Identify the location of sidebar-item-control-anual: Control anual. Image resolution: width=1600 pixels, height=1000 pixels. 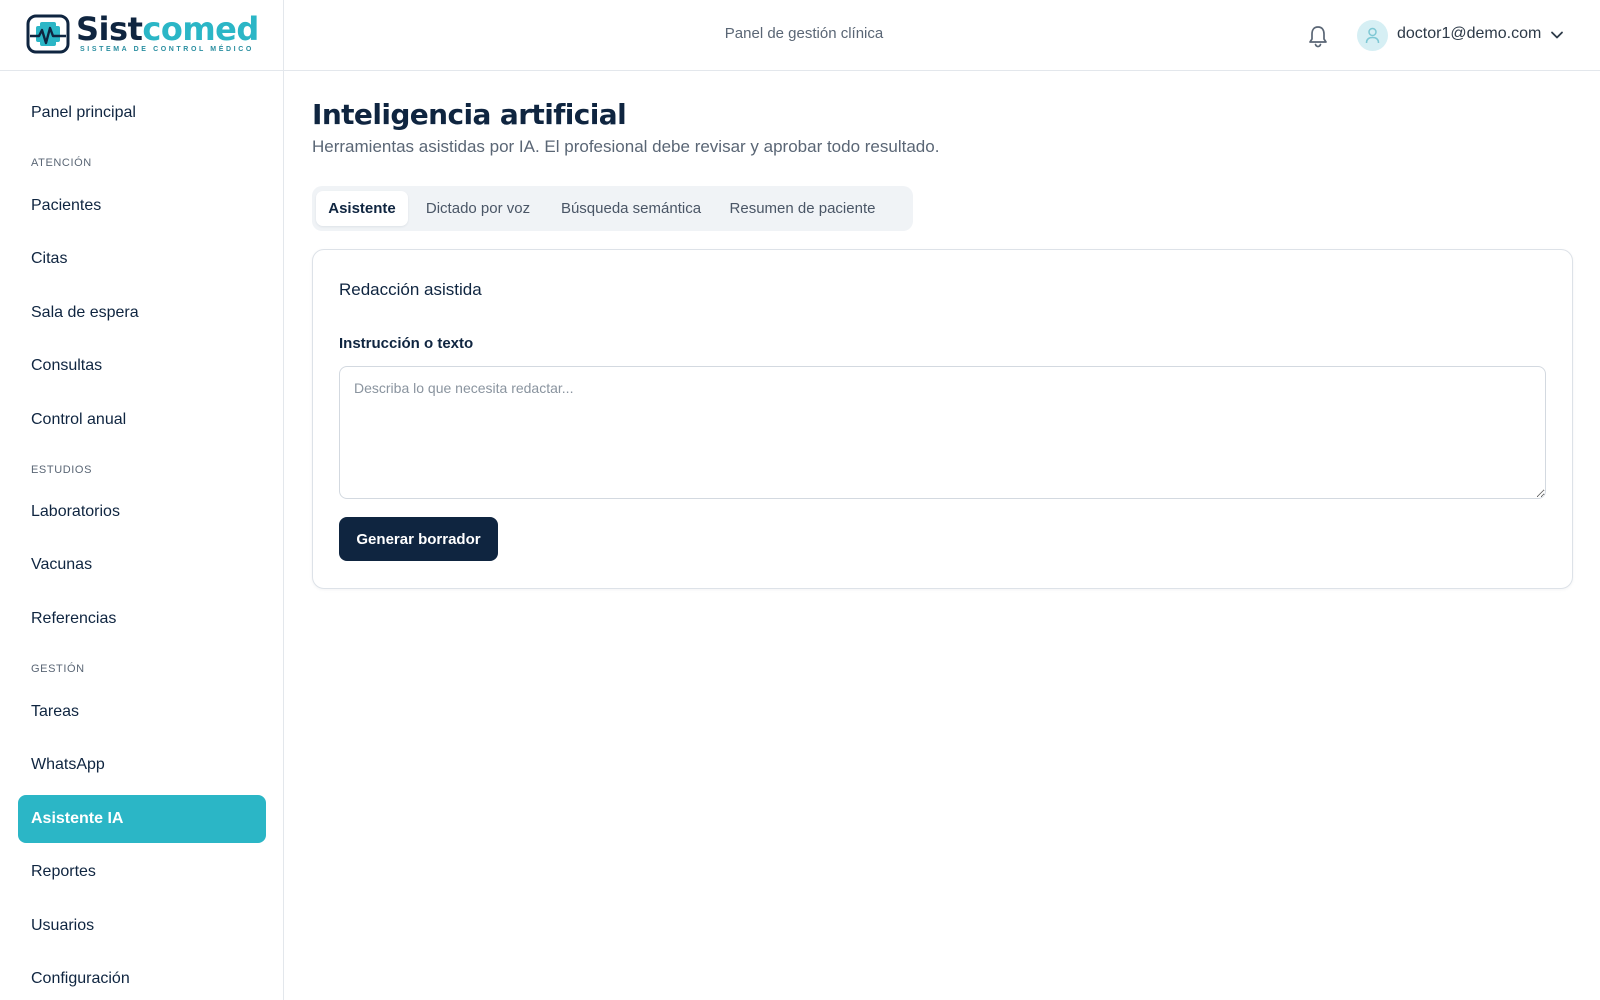
(142, 420).